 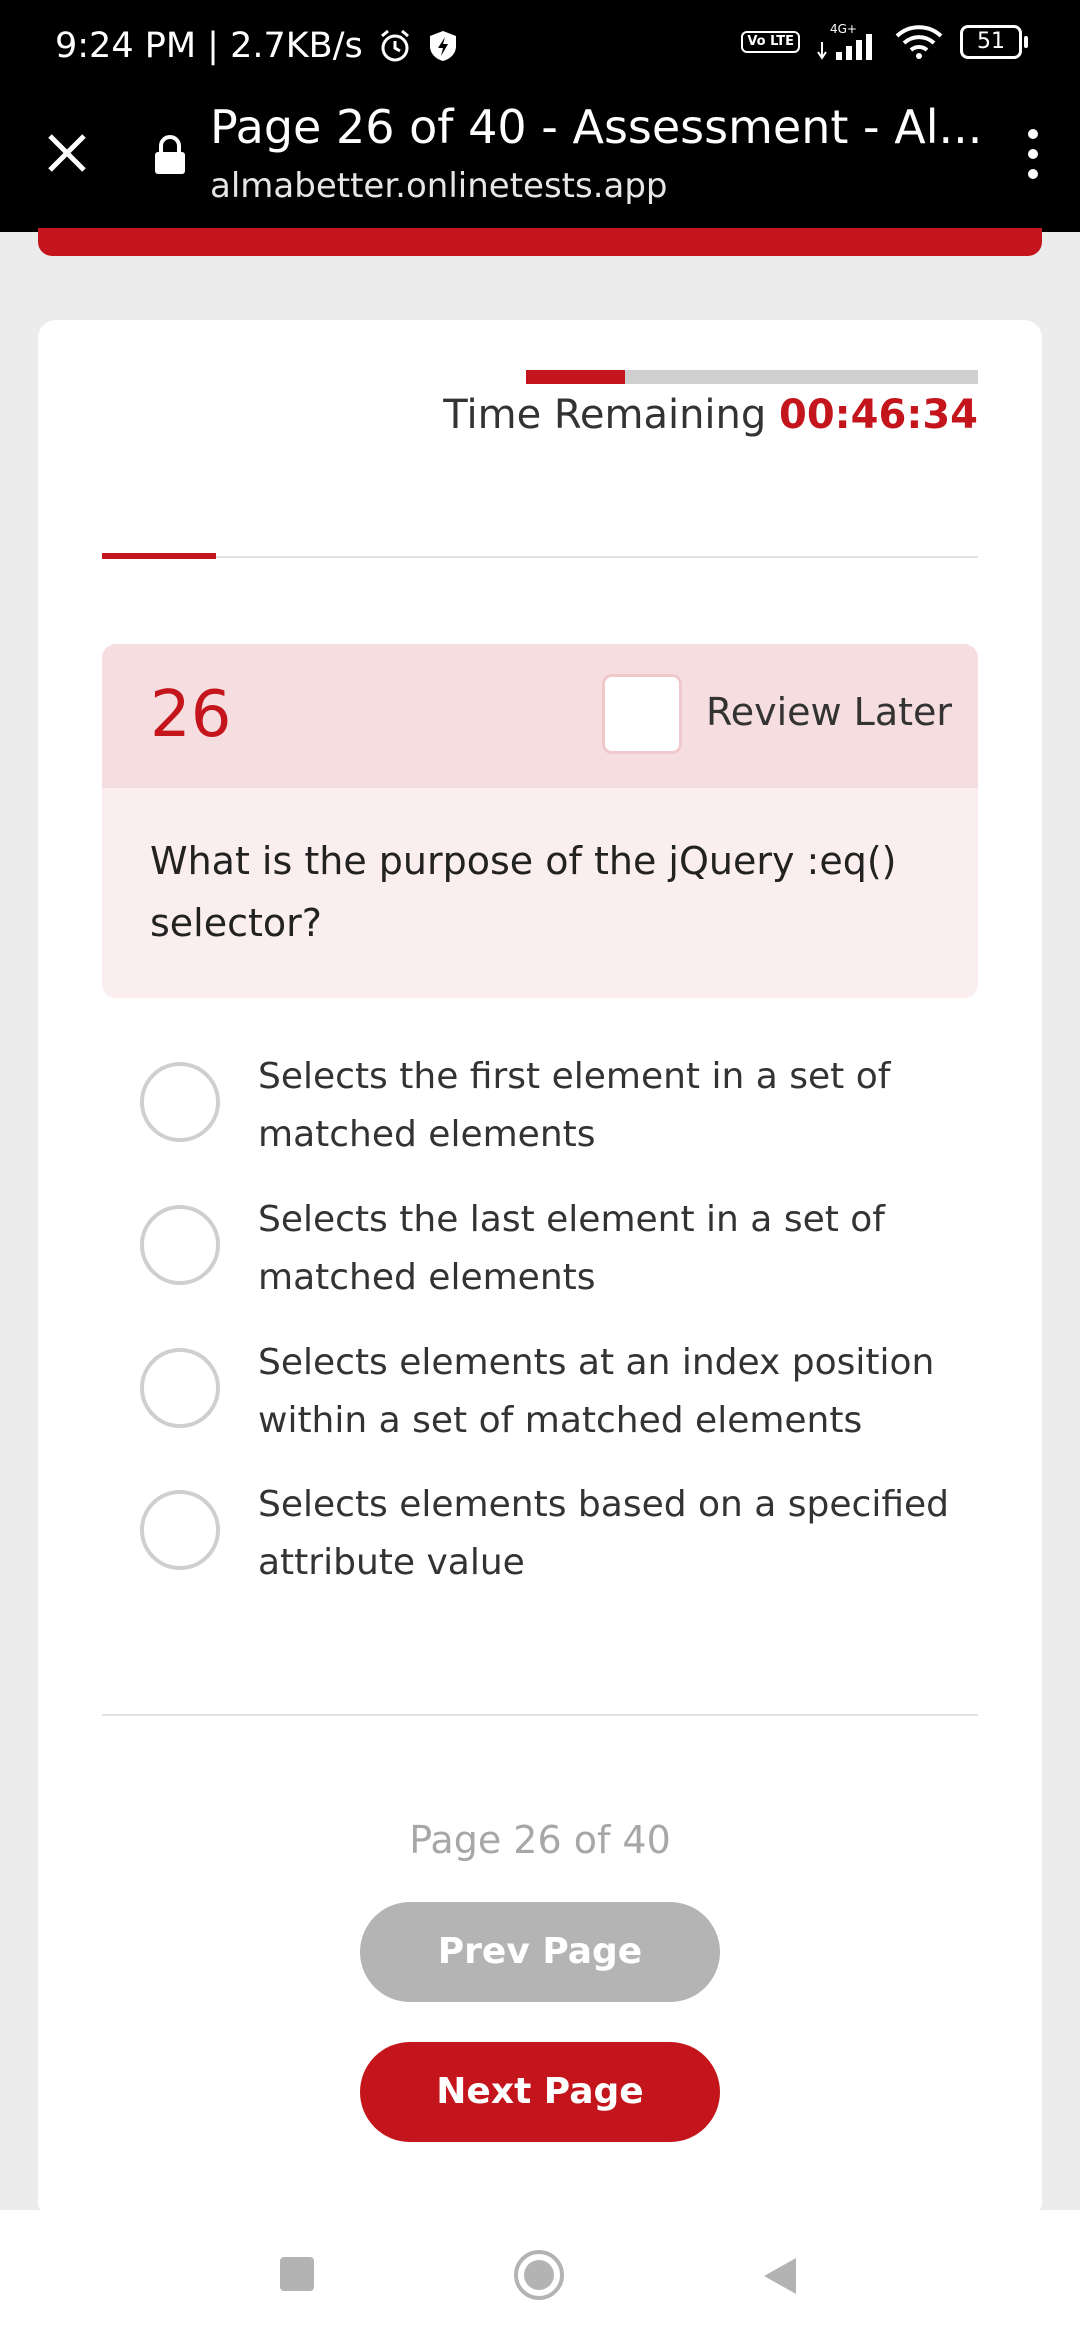 What do you see at coordinates (209, 46) in the screenshot?
I see `status-time: 9:24 PM | 2.7KB/s` at bounding box center [209, 46].